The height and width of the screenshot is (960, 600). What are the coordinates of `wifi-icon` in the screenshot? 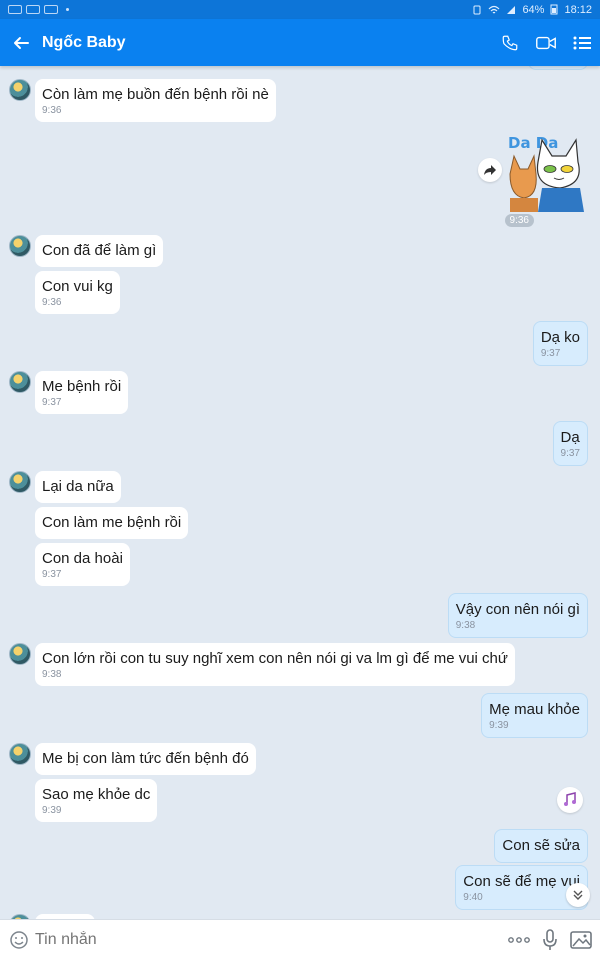 It's located at (494, 9).